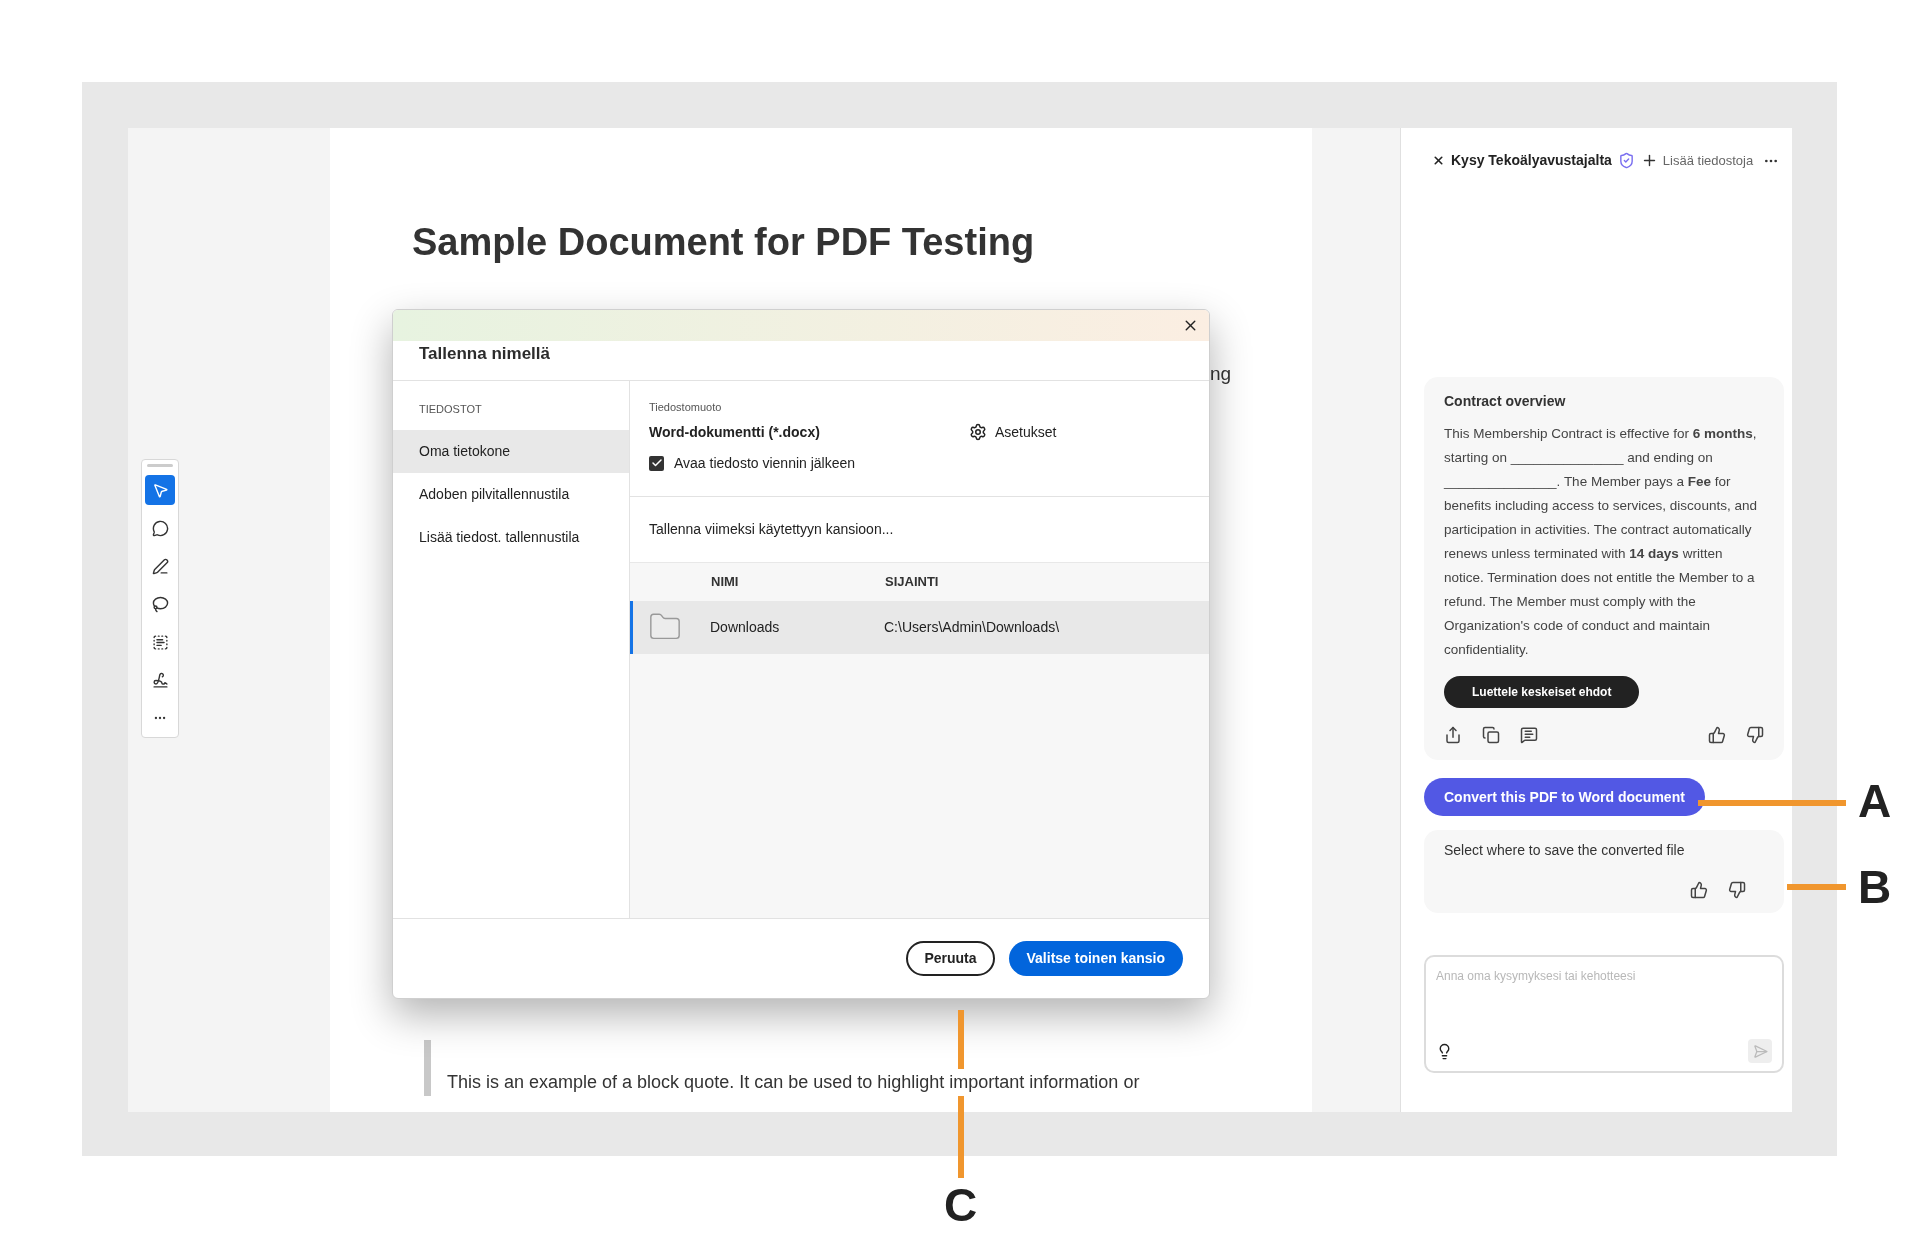 This screenshot has height=1241, width=1920. Describe the element at coordinates (724, 242) in the screenshot. I see `document-title: Sample Document for PDF Testing` at that location.